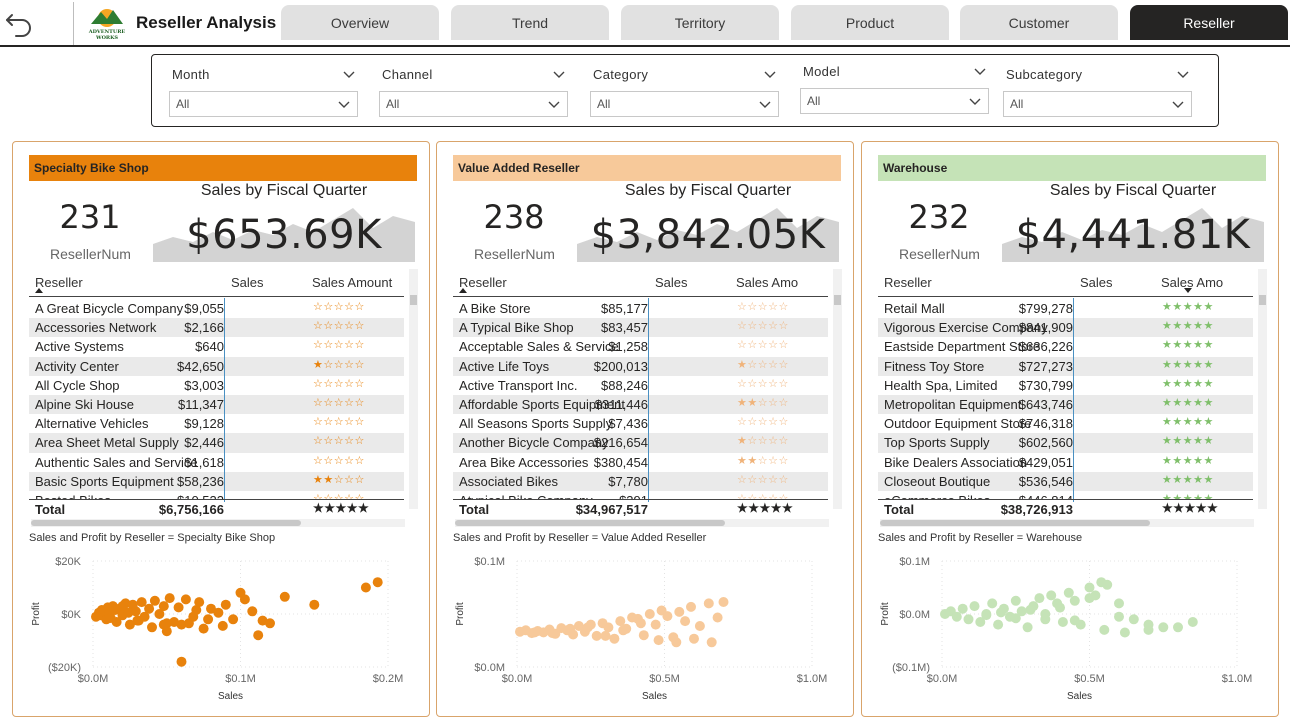 The image size is (1290, 723). What do you see at coordinates (216, 404) in the screenshot?
I see `table-row: Alpine Ski House $11,347 ☆☆☆☆☆` at bounding box center [216, 404].